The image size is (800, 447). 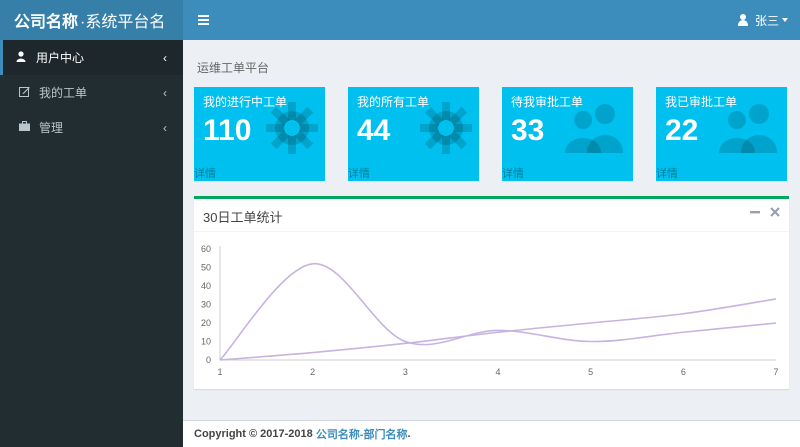 What do you see at coordinates (528, 130) in the screenshot?
I see `tile-value: 33` at bounding box center [528, 130].